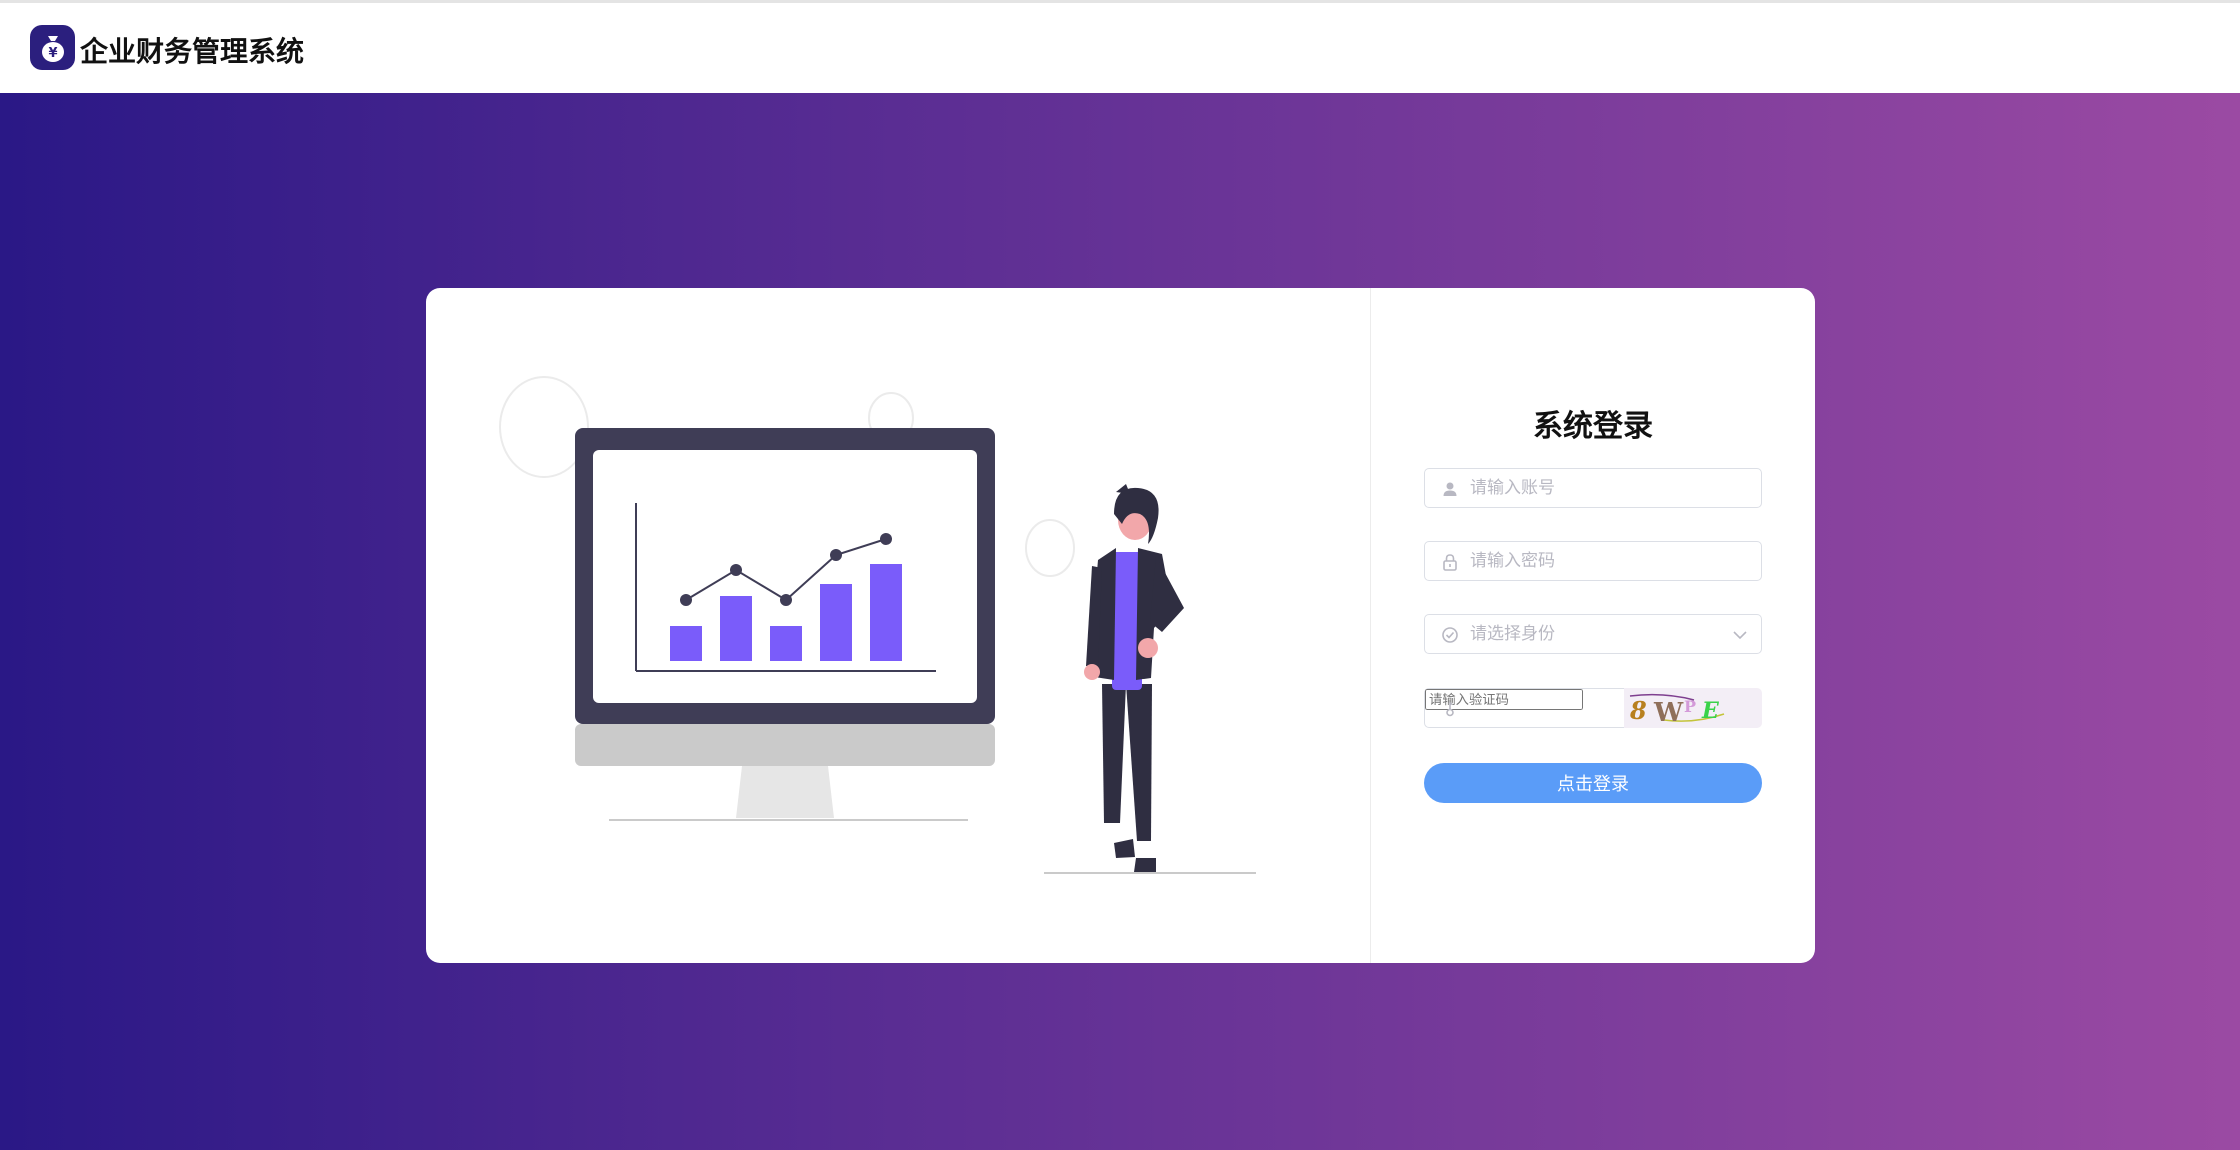 The width and height of the screenshot is (2240, 1150). Describe the element at coordinates (1638, 710) in the screenshot. I see `svg-text: 8` at that location.